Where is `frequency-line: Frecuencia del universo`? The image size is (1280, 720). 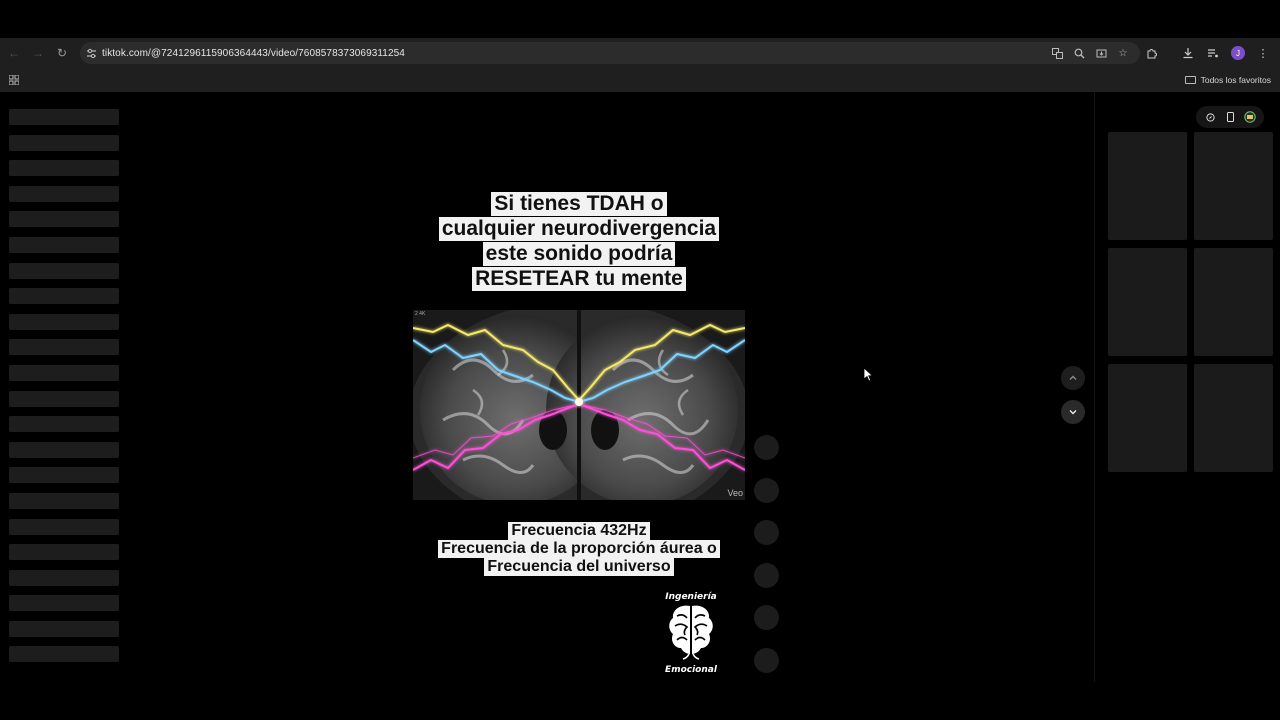
frequency-line: Frecuencia del universo is located at coordinates (579, 567).